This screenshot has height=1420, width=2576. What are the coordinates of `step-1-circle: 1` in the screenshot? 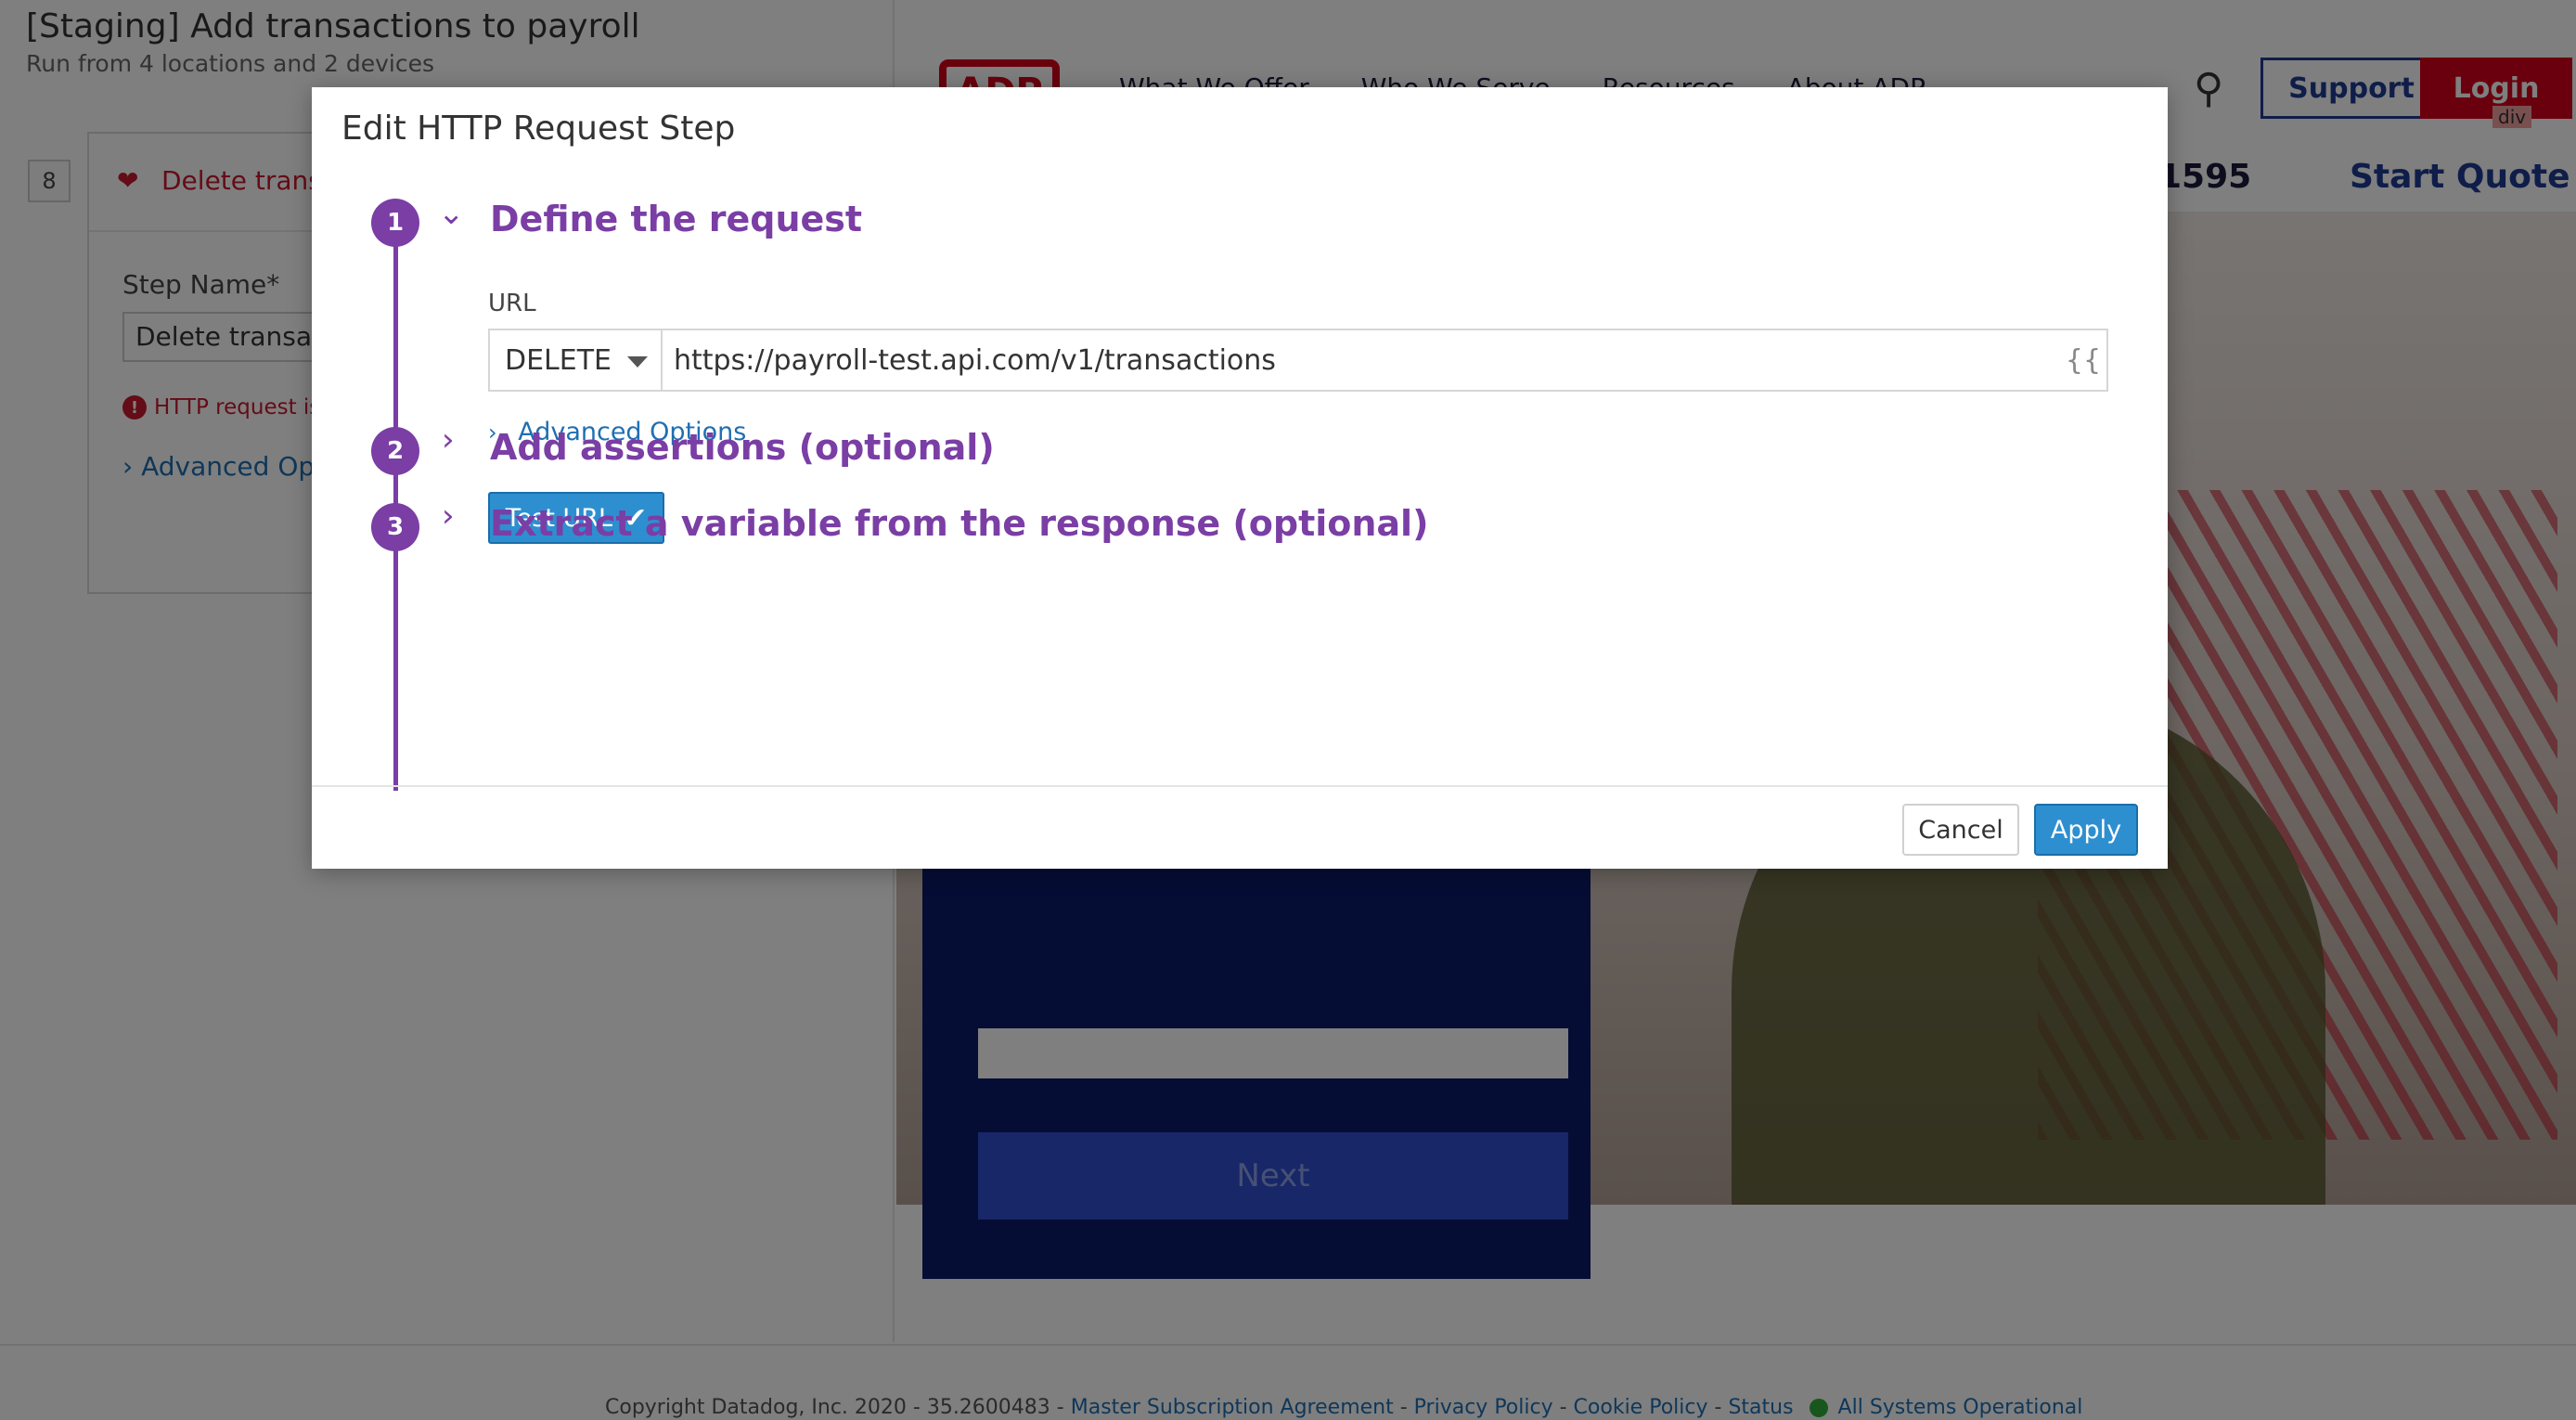 It's located at (395, 223).